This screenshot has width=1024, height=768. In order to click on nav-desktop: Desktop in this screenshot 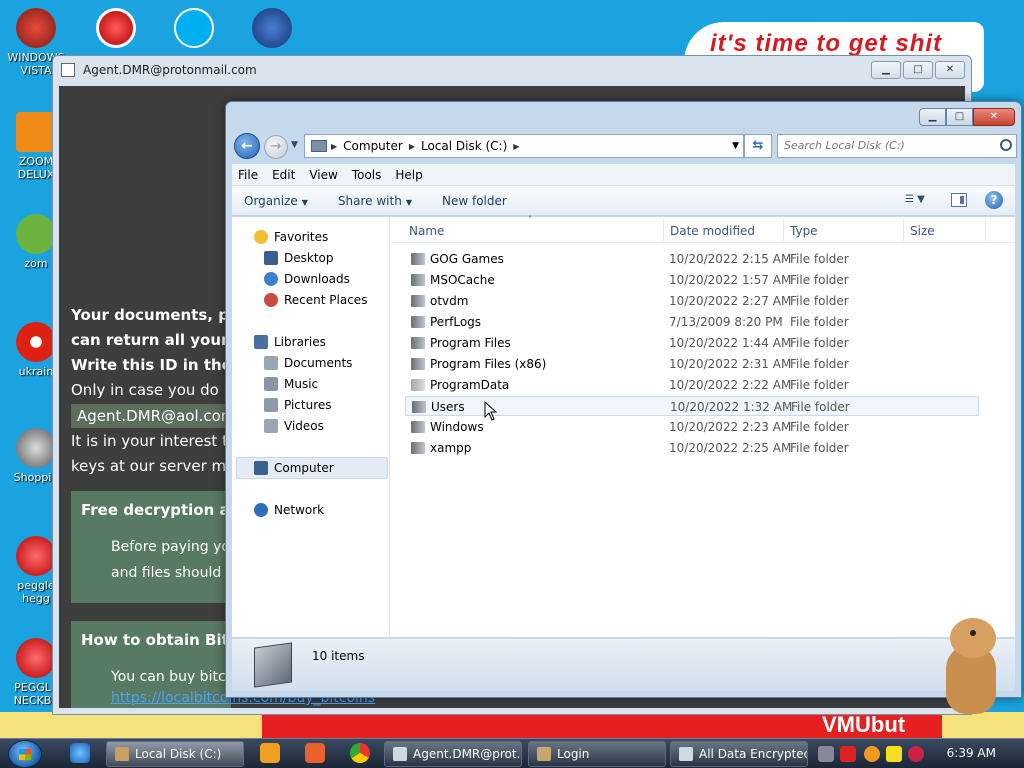, I will do `click(299, 258)`.